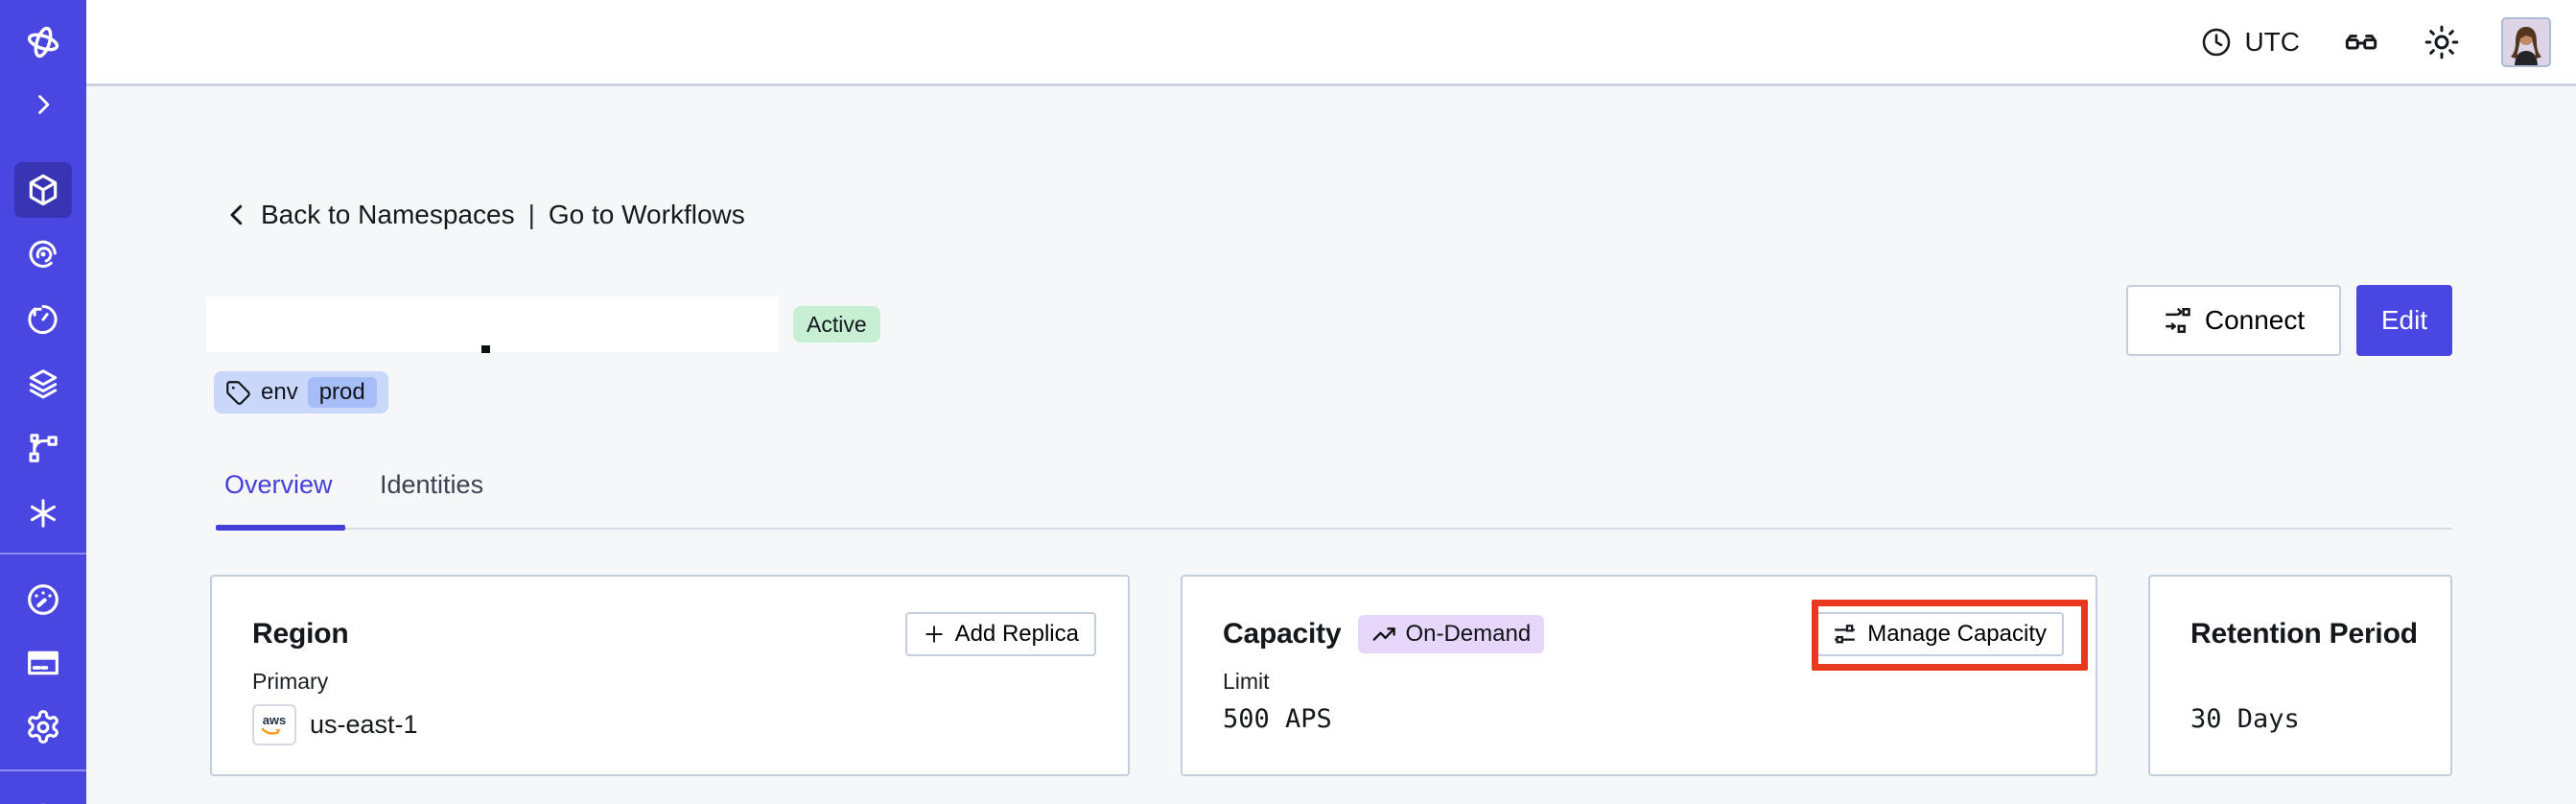 This screenshot has width=2576, height=804. Describe the element at coordinates (1331, 43) in the screenshot. I see `top-bar: UTC` at that location.